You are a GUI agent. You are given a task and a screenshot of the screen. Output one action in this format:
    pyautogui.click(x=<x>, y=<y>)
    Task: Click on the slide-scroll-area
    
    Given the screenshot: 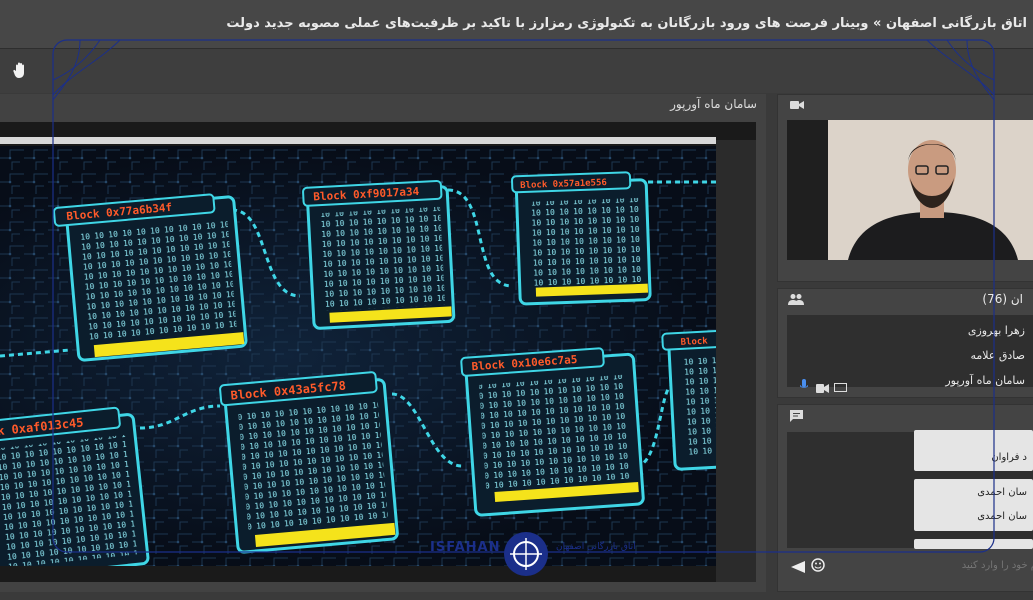 What is the action you would take?
    pyautogui.click(x=736, y=361)
    